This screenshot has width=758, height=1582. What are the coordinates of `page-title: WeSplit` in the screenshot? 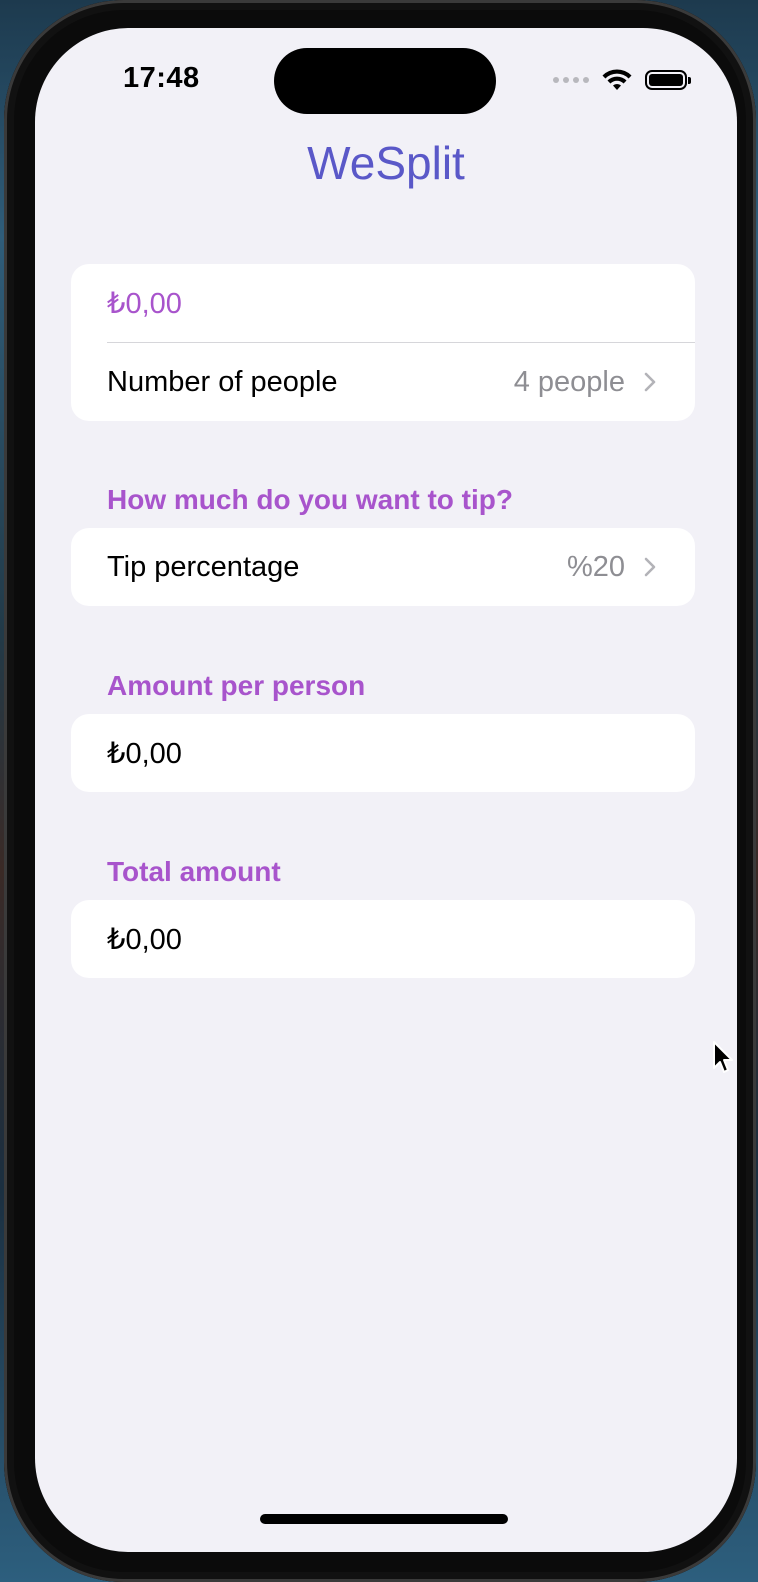 It's located at (386, 163).